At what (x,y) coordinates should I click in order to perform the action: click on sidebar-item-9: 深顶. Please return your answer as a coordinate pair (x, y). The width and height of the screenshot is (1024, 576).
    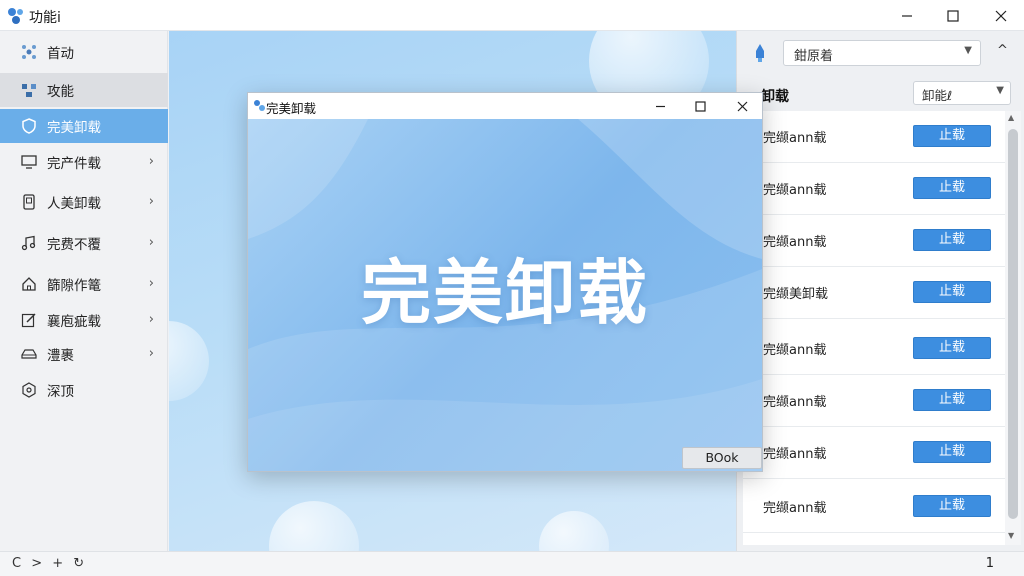
    Looking at the image, I should click on (84, 390).